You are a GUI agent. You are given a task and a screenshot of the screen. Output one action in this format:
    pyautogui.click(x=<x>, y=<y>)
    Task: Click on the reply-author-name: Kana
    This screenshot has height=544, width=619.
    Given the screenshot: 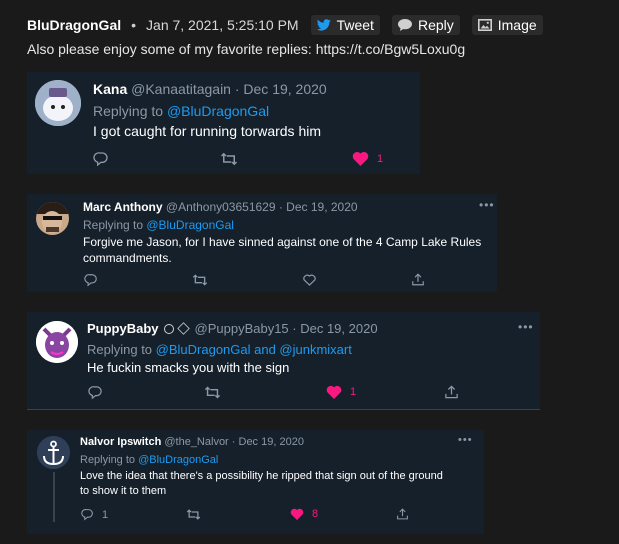 What is the action you would take?
    pyautogui.click(x=110, y=89)
    